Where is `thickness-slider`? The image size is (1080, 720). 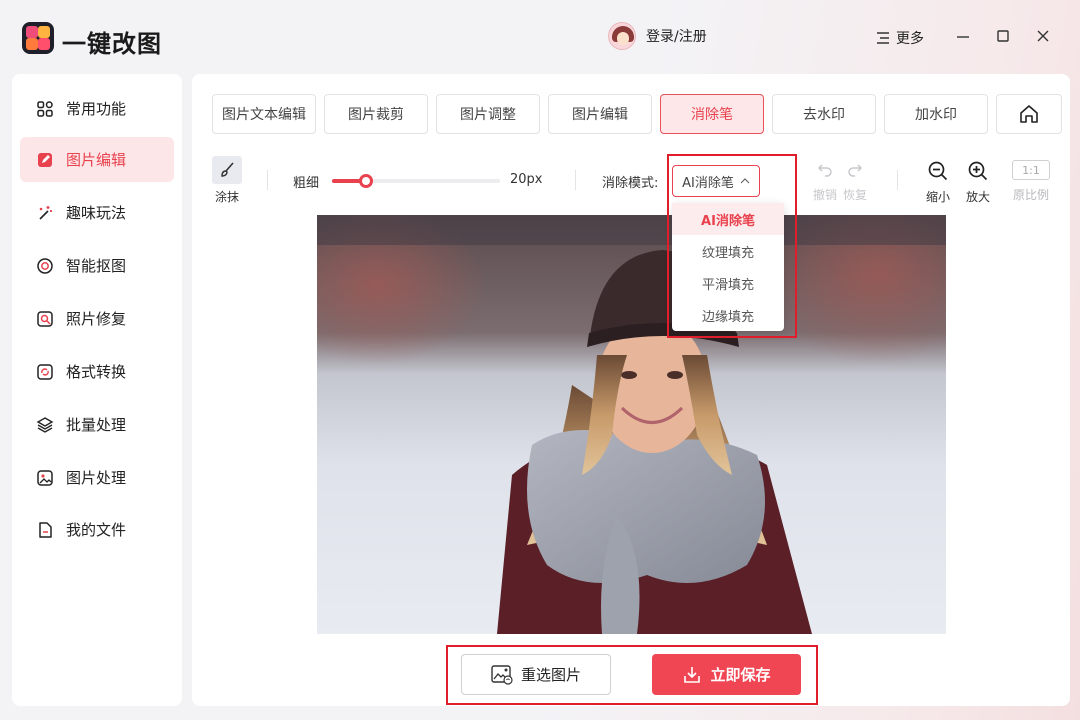 thickness-slider is located at coordinates (416, 181).